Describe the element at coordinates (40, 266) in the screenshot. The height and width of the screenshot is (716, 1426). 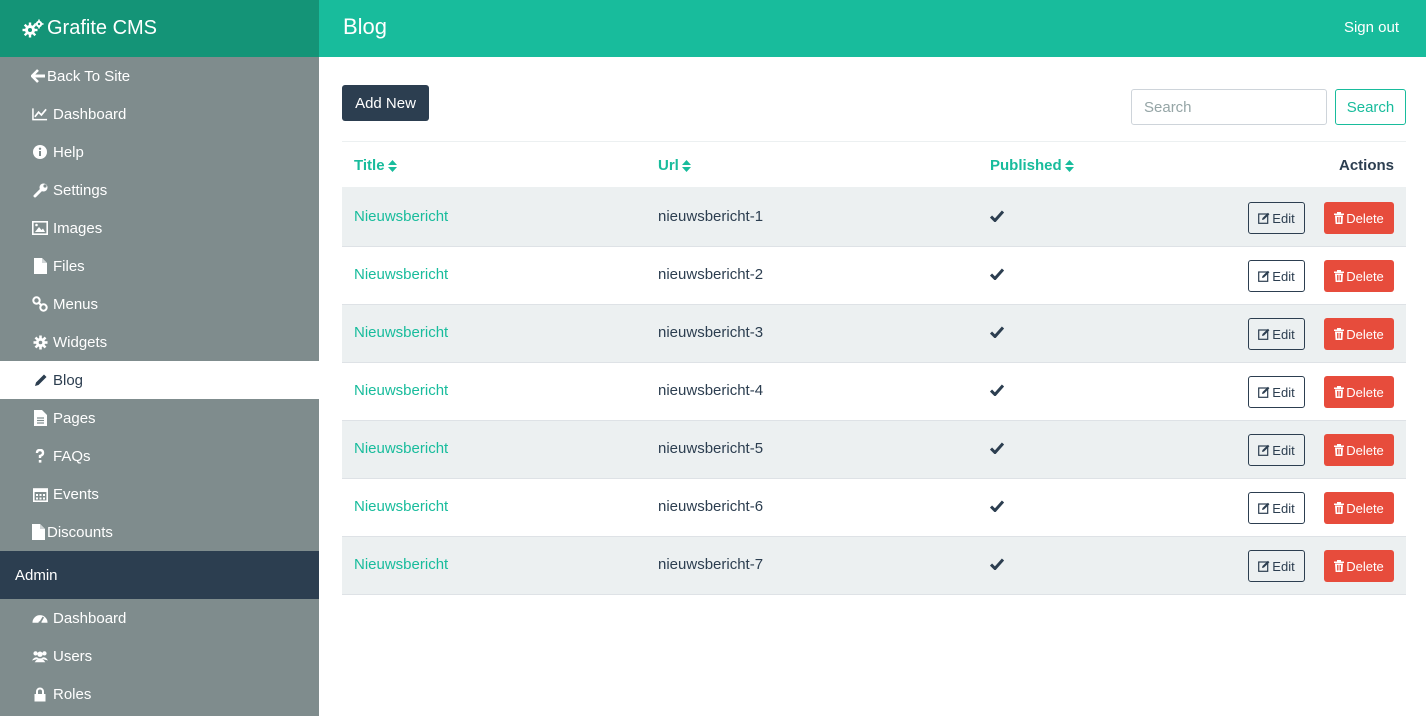
I see `file-icon` at that location.